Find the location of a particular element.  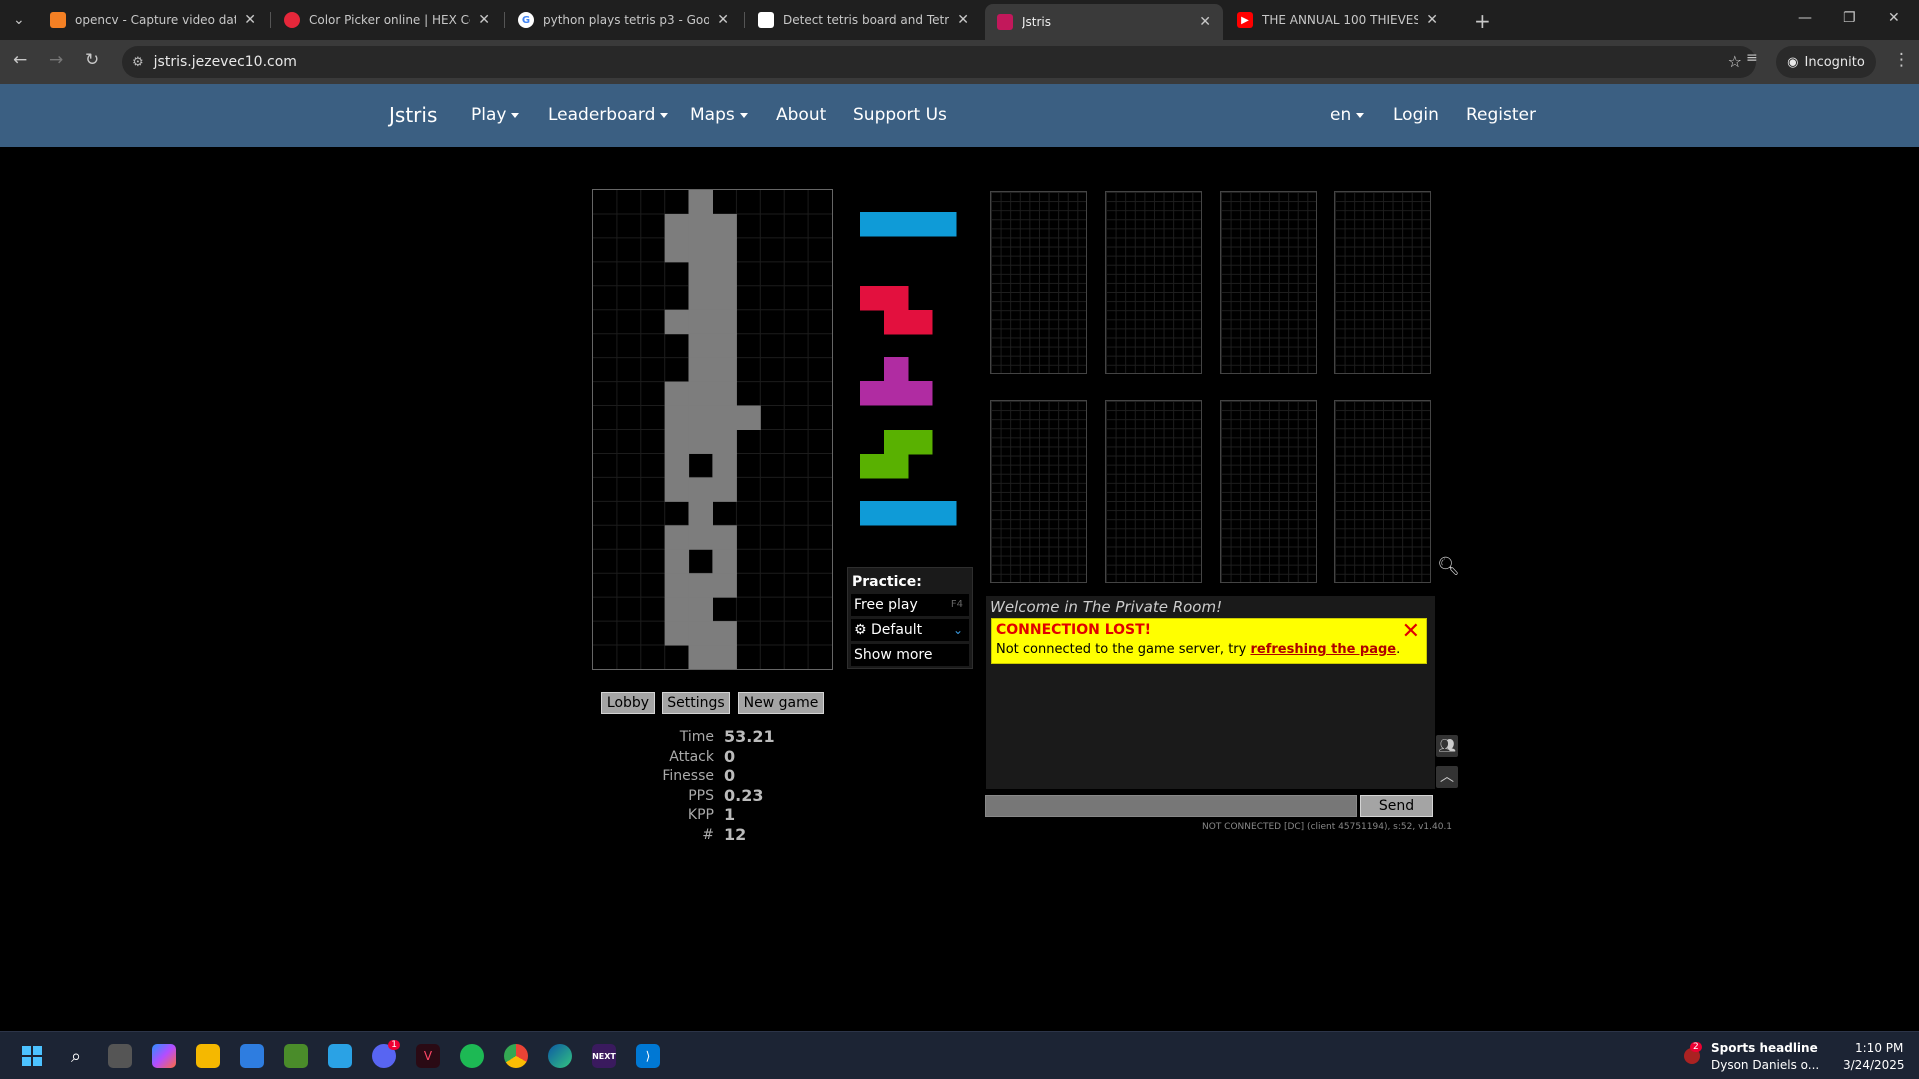

nav-support: Support Us is located at coordinates (900, 115).